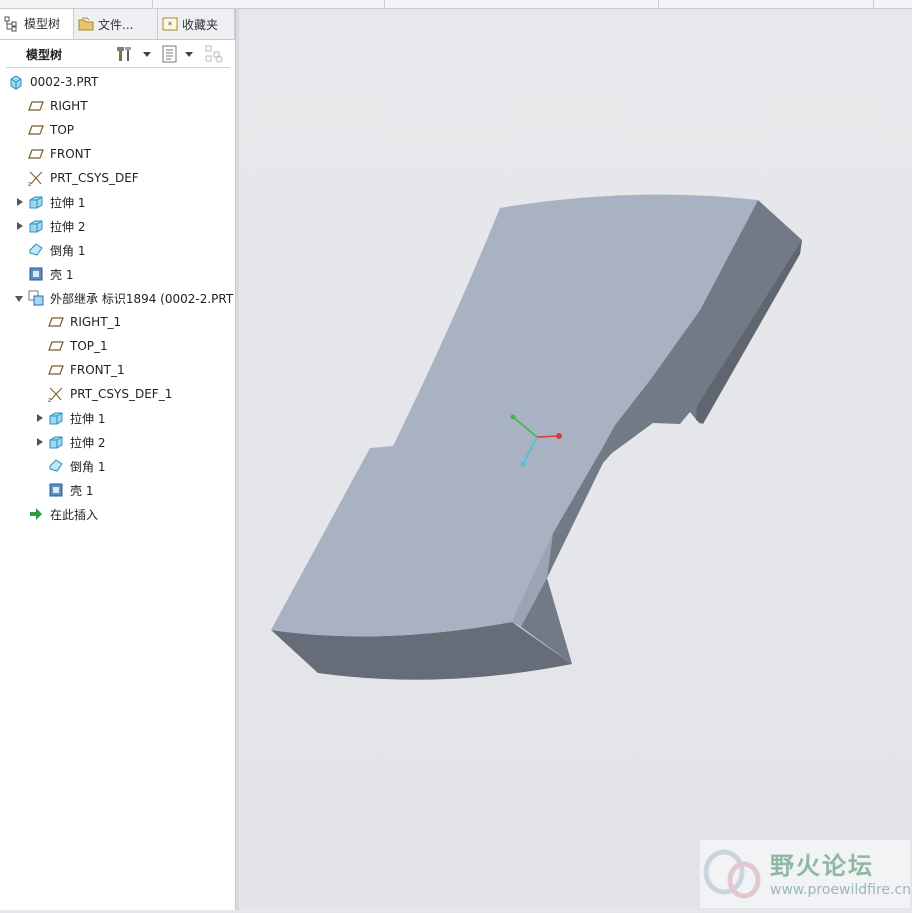 The image size is (912, 913). I want to click on tree-item-label: TOP_1, so click(89, 346).